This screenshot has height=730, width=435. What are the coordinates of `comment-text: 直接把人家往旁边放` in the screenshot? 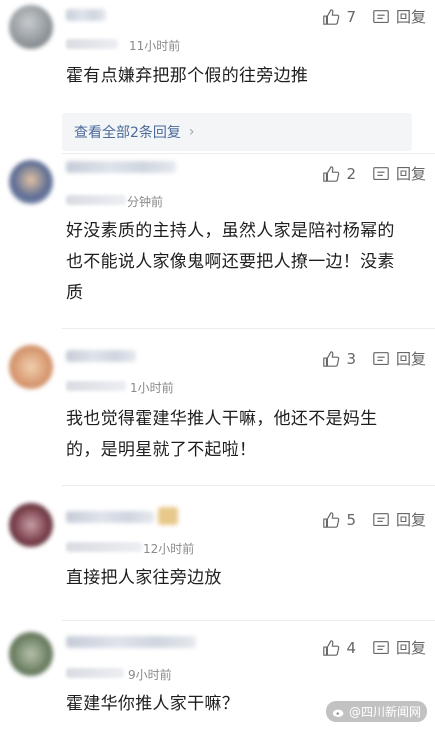 It's located at (144, 578).